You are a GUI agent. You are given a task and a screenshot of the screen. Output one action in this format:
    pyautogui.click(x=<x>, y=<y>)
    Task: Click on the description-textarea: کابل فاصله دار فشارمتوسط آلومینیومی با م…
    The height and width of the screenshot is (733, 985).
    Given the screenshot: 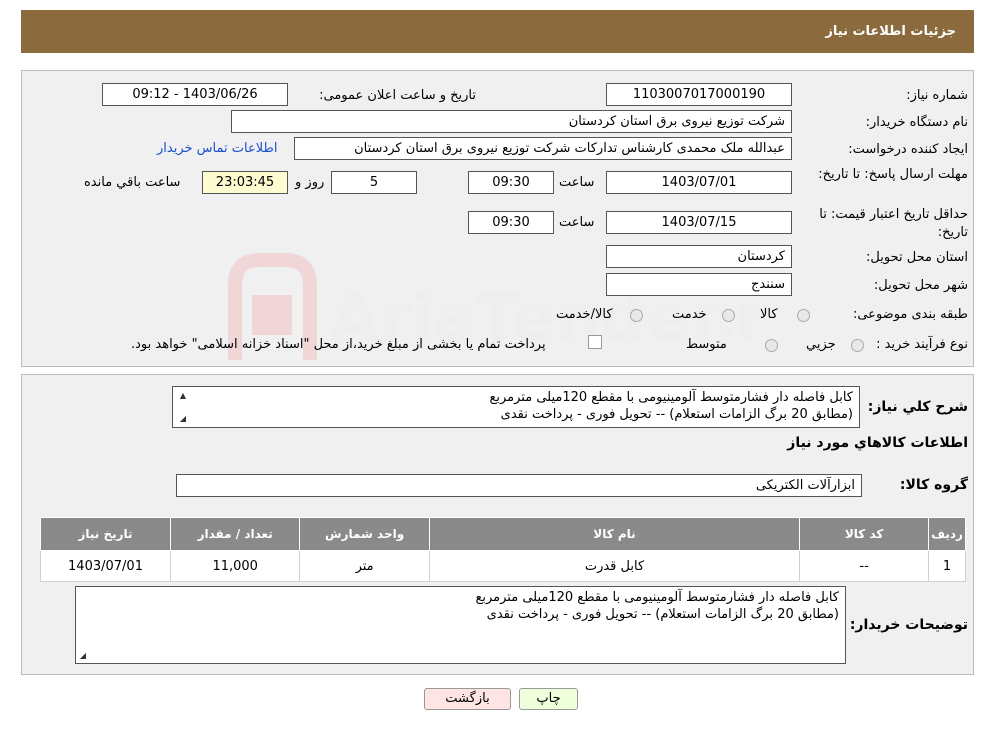 What is the action you would take?
    pyautogui.click(x=516, y=407)
    